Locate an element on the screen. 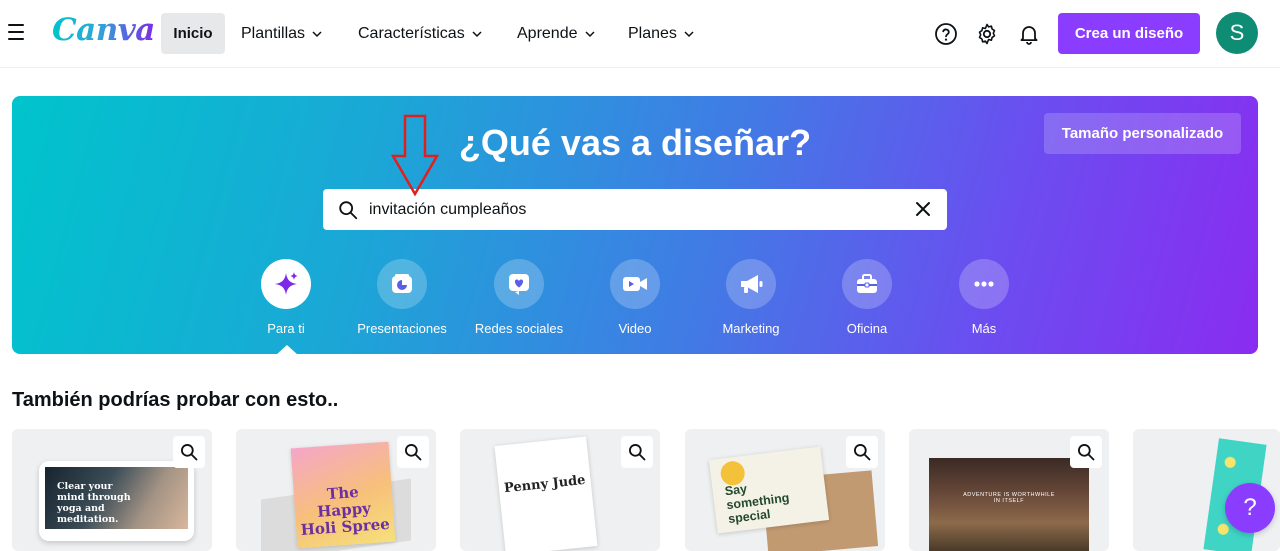 This screenshot has height=551, width=1280. category-label: Oficina is located at coordinates (867, 328).